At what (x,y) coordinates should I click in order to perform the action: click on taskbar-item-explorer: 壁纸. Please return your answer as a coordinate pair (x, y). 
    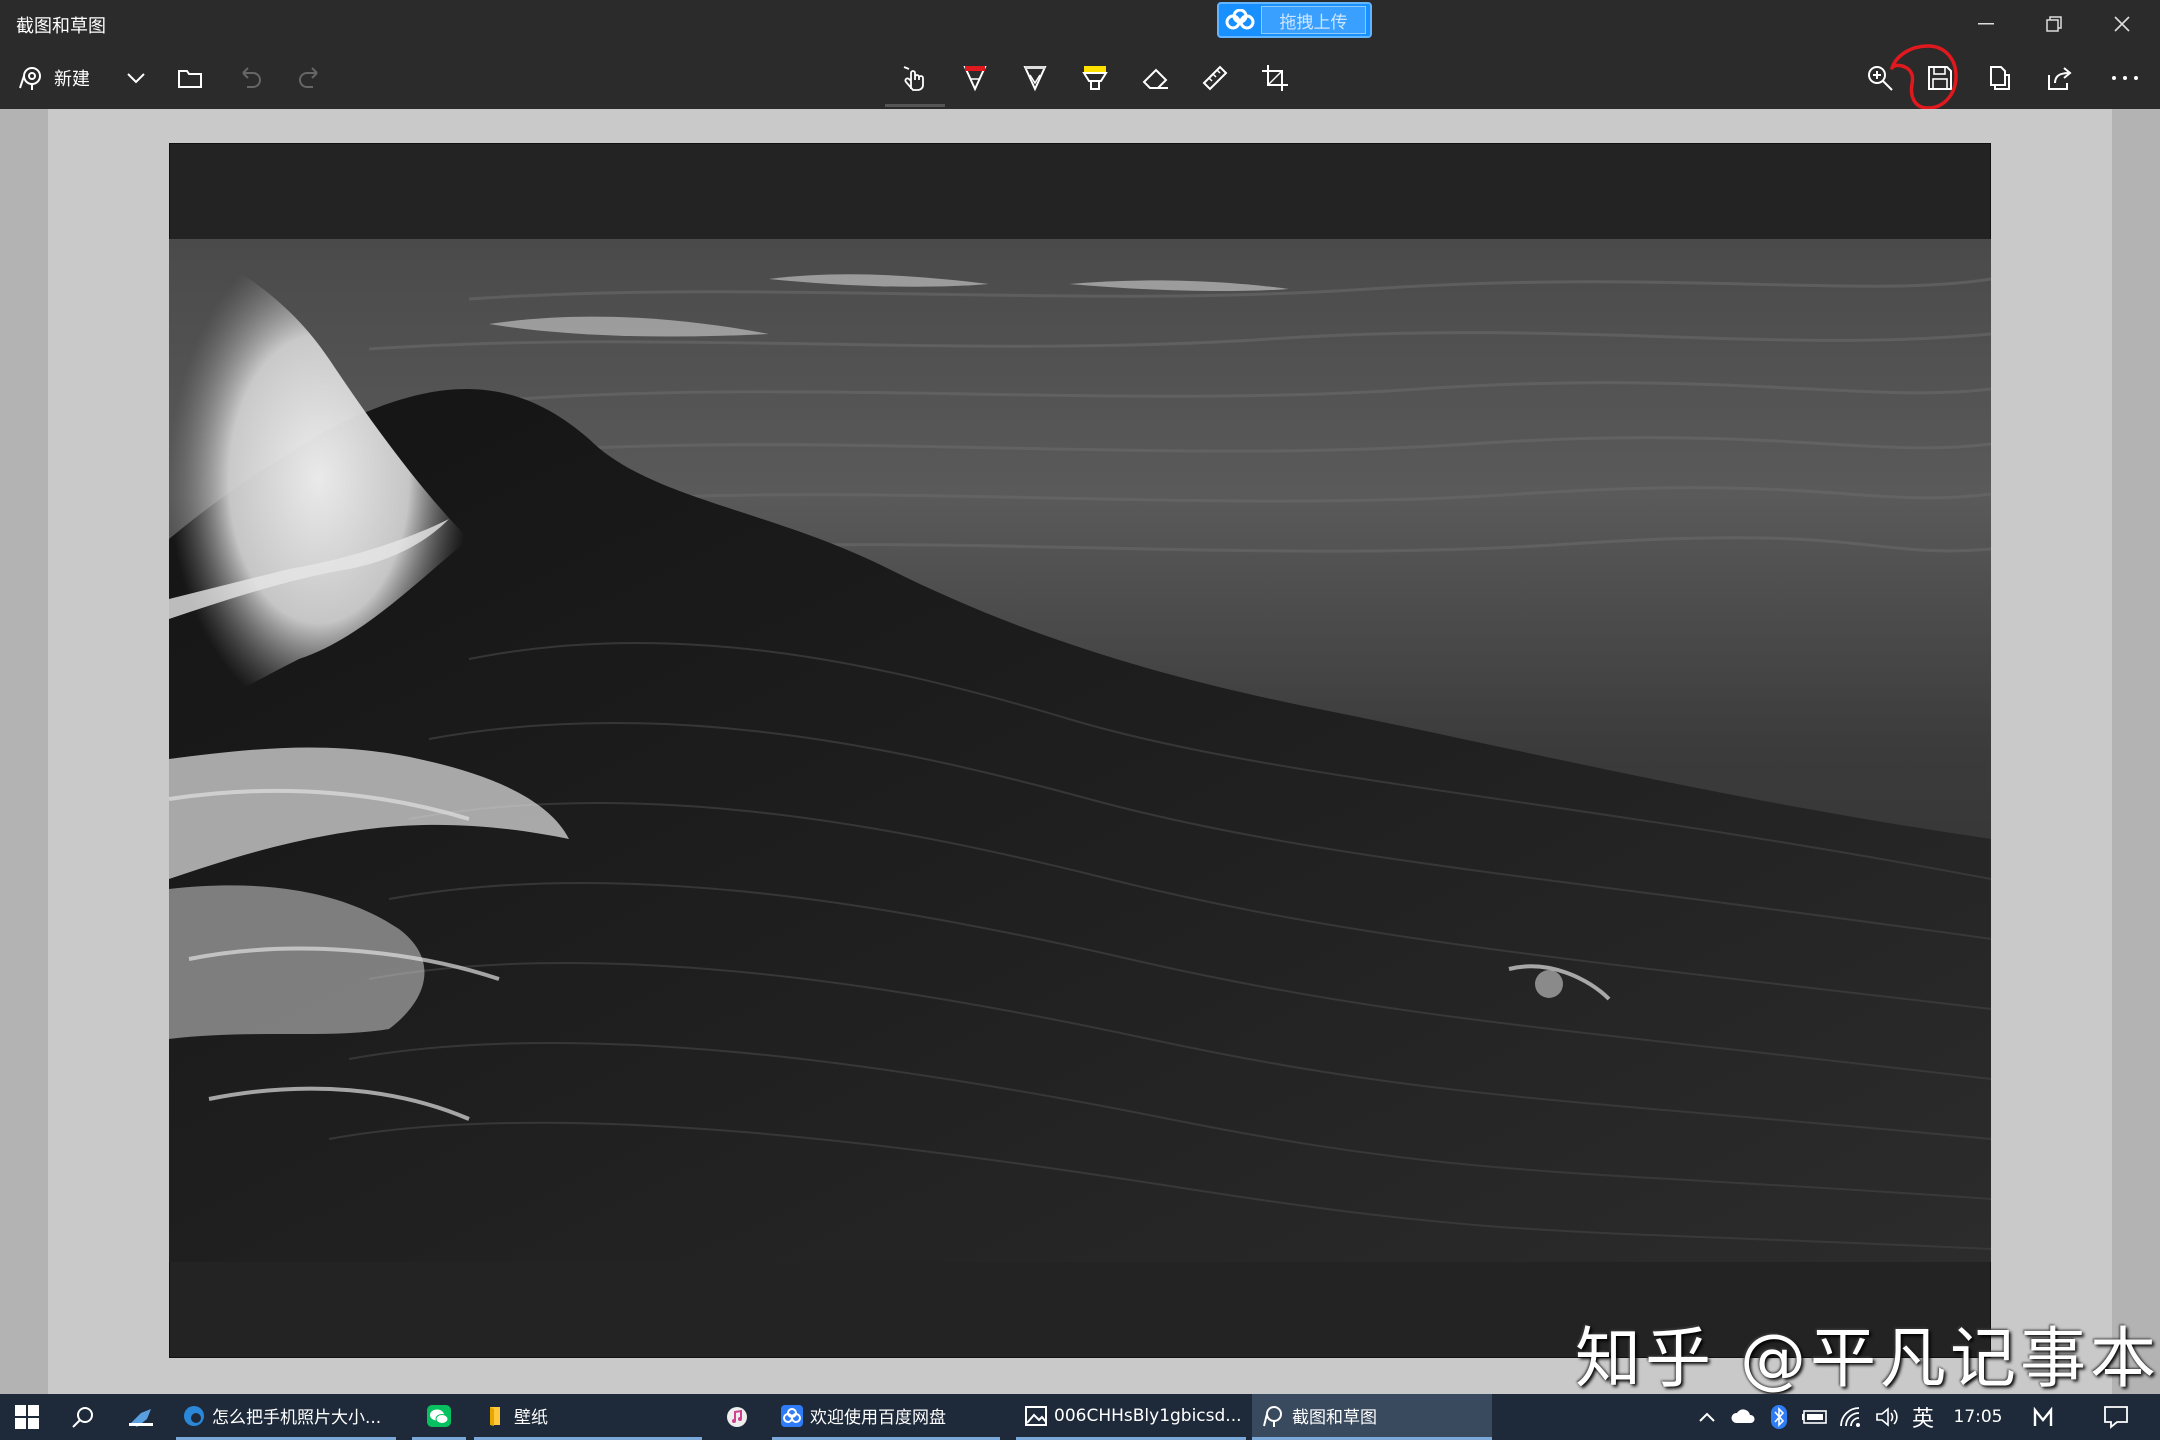
    Looking at the image, I should click on (588, 1417).